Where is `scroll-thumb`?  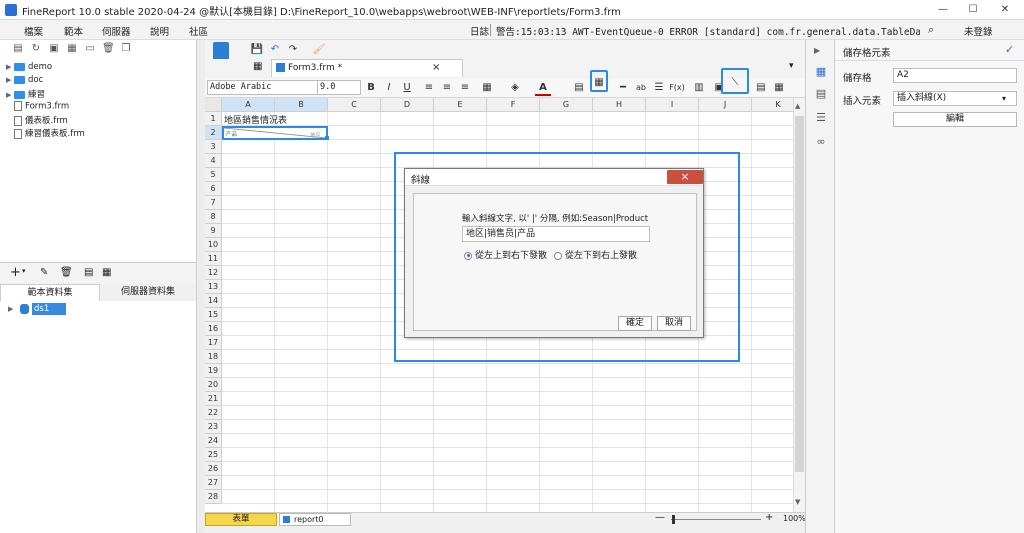
scroll-thumb is located at coordinates (799, 294).